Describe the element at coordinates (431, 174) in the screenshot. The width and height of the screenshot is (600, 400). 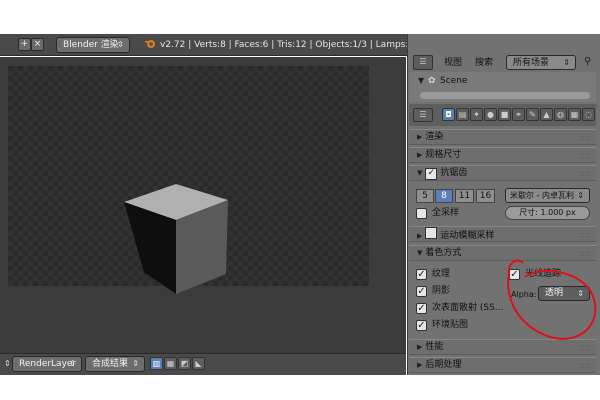
I see `antialias-check-icon: ✓` at that location.